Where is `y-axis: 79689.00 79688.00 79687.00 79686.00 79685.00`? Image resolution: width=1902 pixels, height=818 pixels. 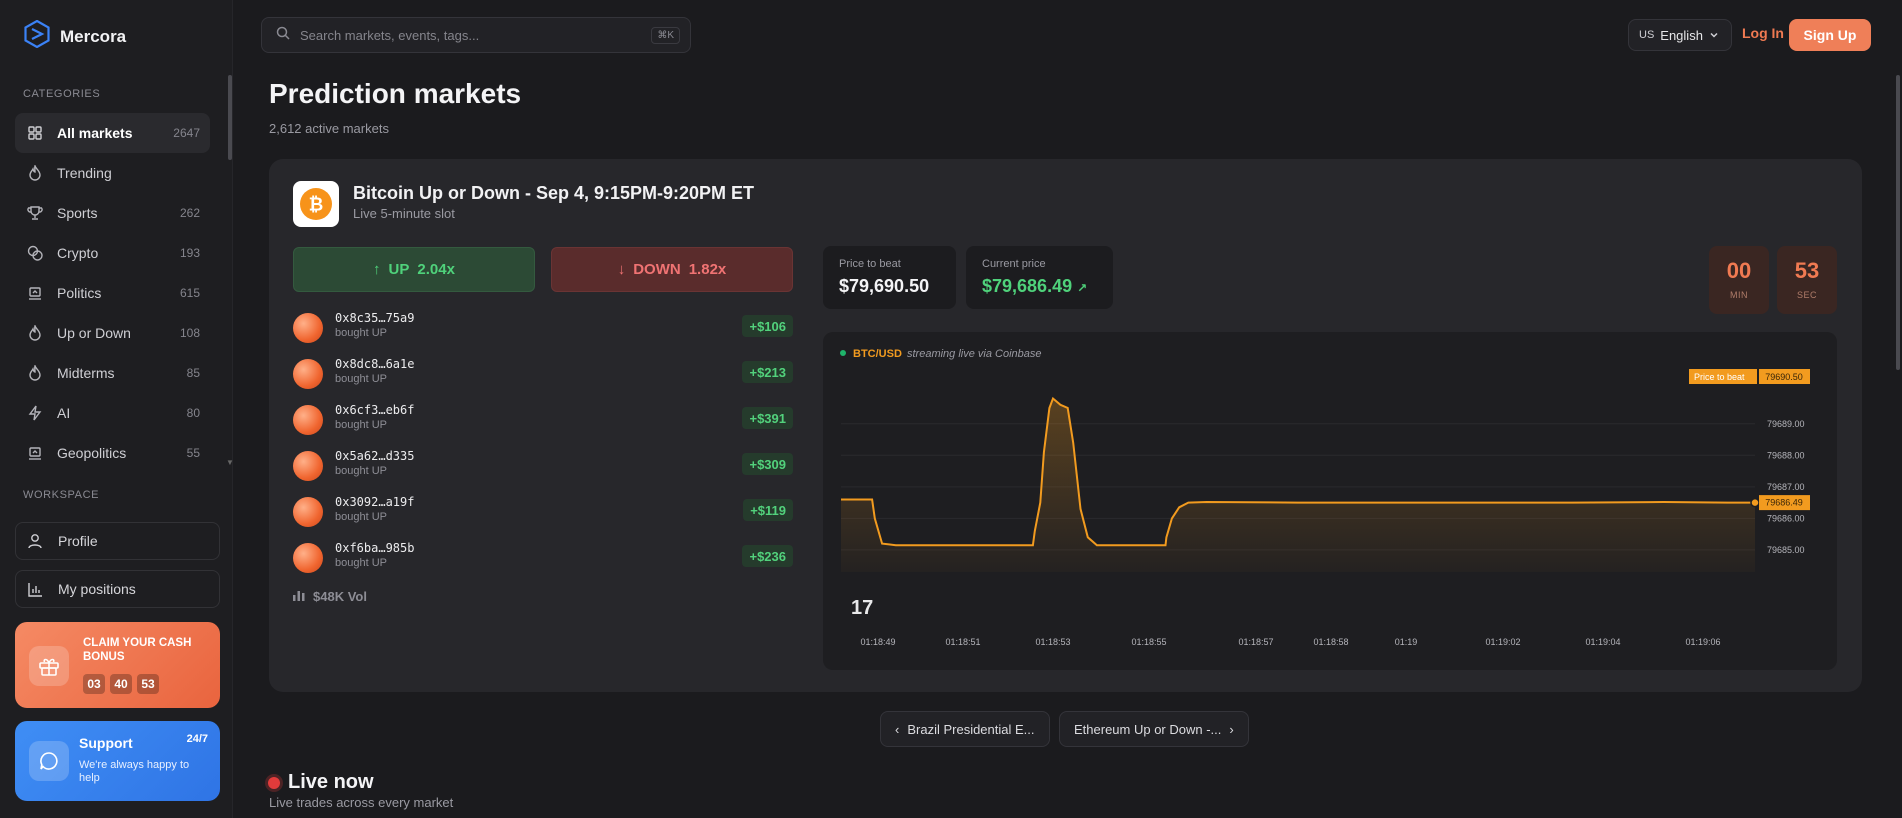 y-axis: 79689.00 79688.00 79687.00 79686.00 79685.00 is located at coordinates (1786, 487).